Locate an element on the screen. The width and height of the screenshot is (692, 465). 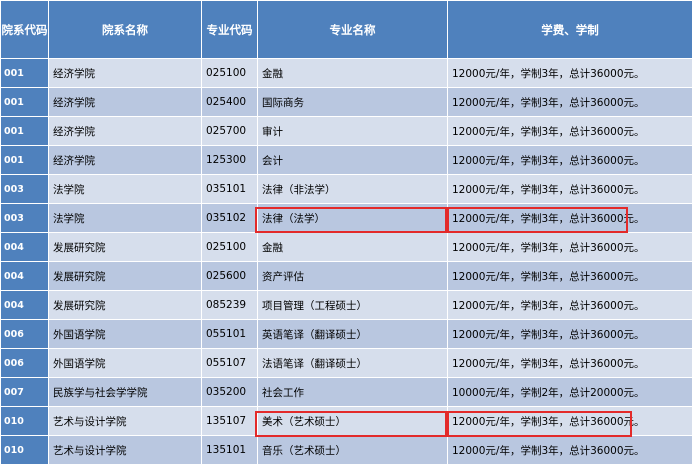
header-dept-name: 院系名称 is located at coordinates (125, 29).